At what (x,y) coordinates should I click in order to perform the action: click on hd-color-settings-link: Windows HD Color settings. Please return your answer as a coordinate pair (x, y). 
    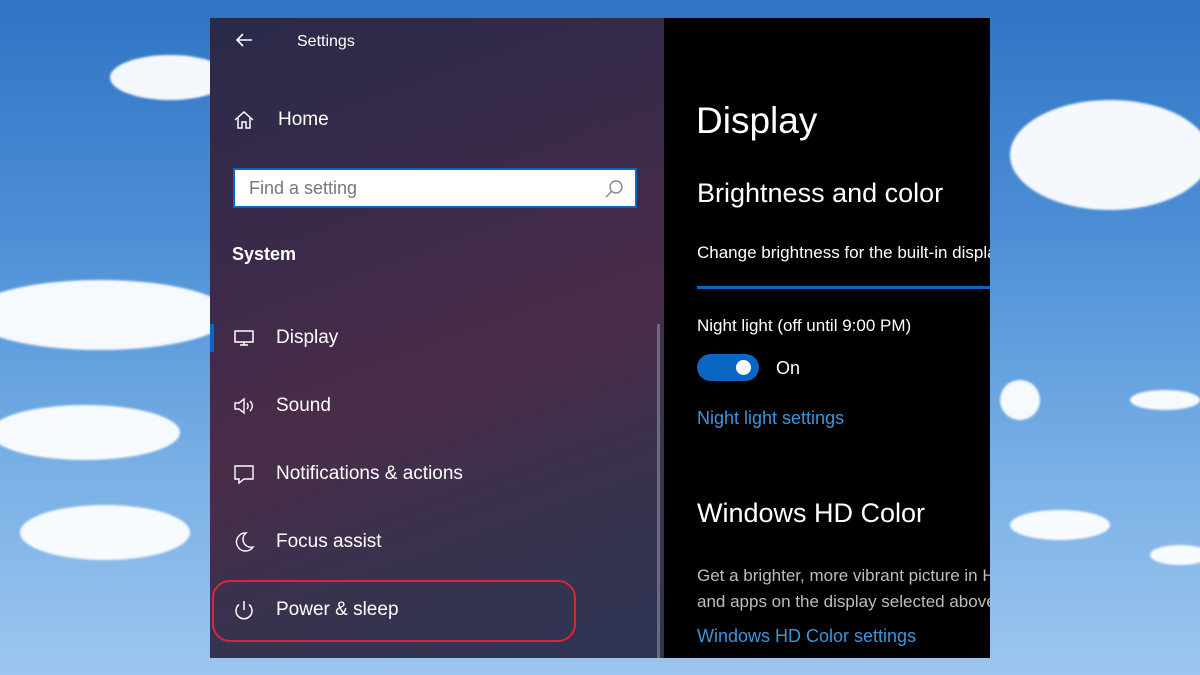
    Looking at the image, I should click on (806, 636).